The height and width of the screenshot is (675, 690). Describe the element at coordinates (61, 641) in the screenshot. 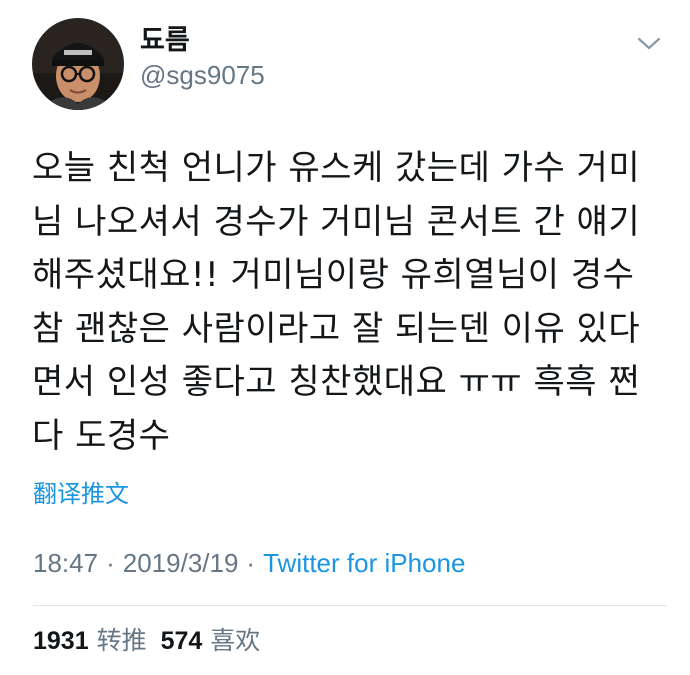

I see `retweets-count: 1931` at that location.